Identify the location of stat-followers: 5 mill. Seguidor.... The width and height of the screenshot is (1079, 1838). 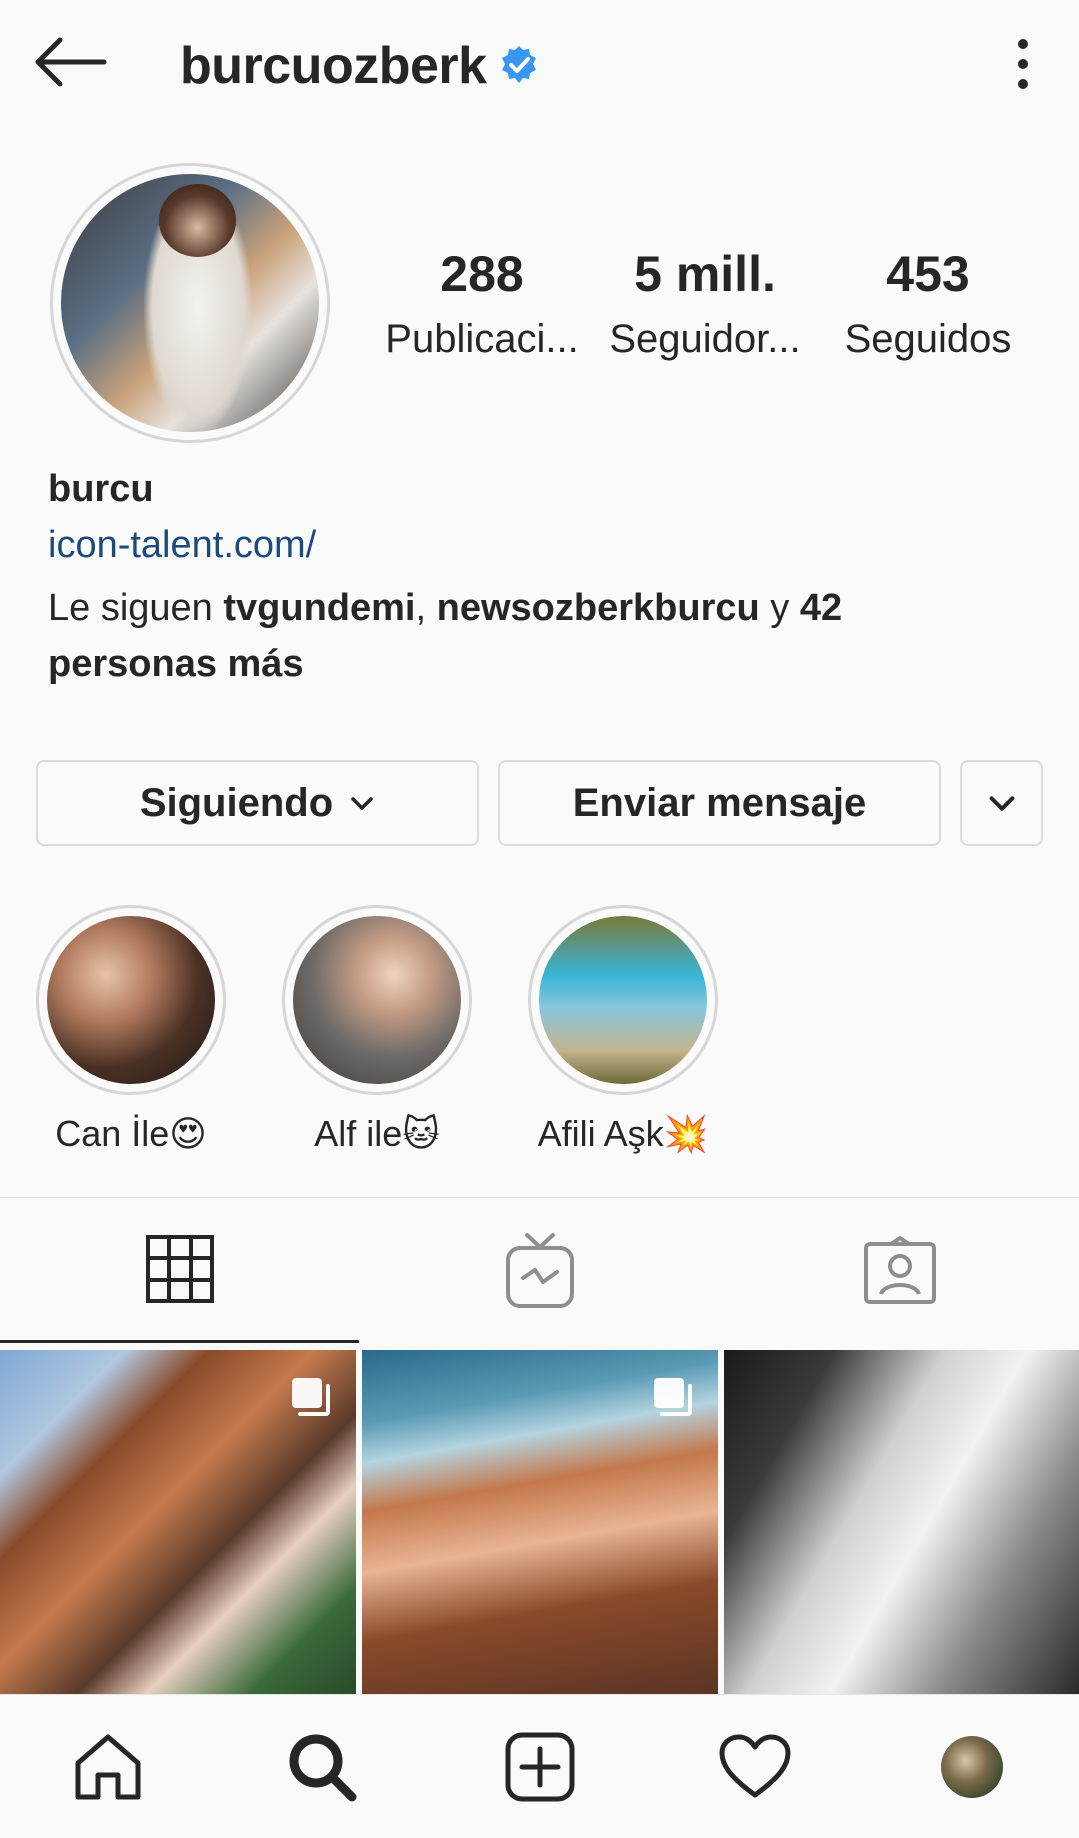
(705, 303).